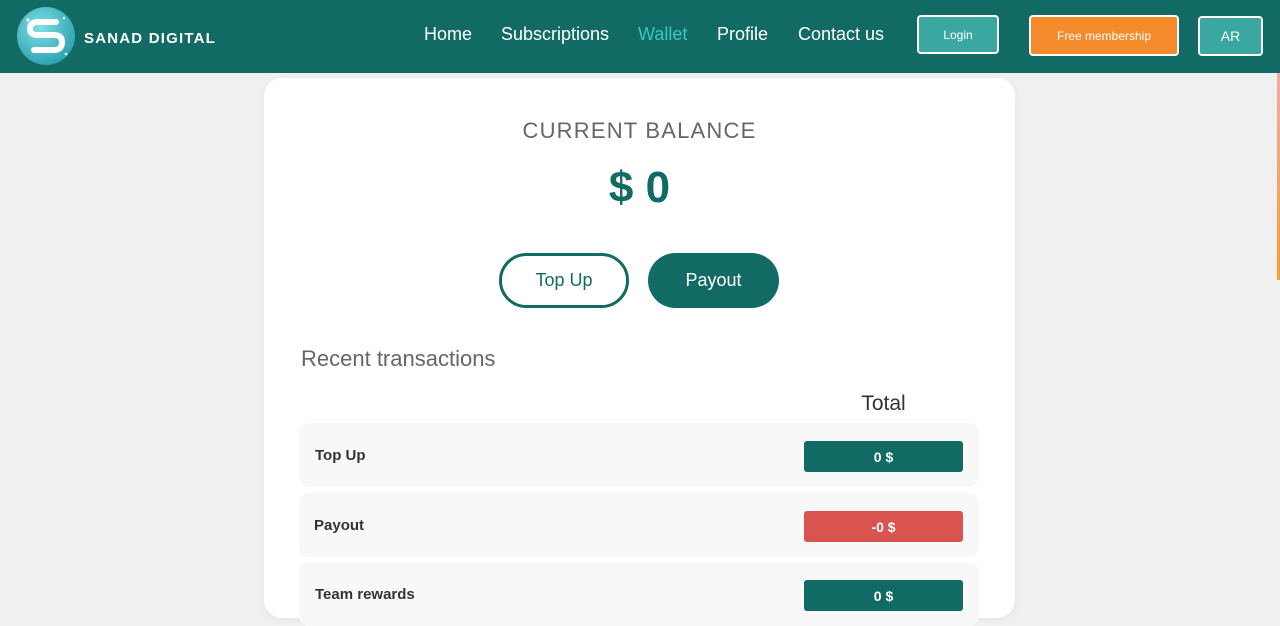 Image resolution: width=1280 pixels, height=626 pixels. Describe the element at coordinates (883, 526) in the screenshot. I see `transaction-amount: -0 $` at that location.